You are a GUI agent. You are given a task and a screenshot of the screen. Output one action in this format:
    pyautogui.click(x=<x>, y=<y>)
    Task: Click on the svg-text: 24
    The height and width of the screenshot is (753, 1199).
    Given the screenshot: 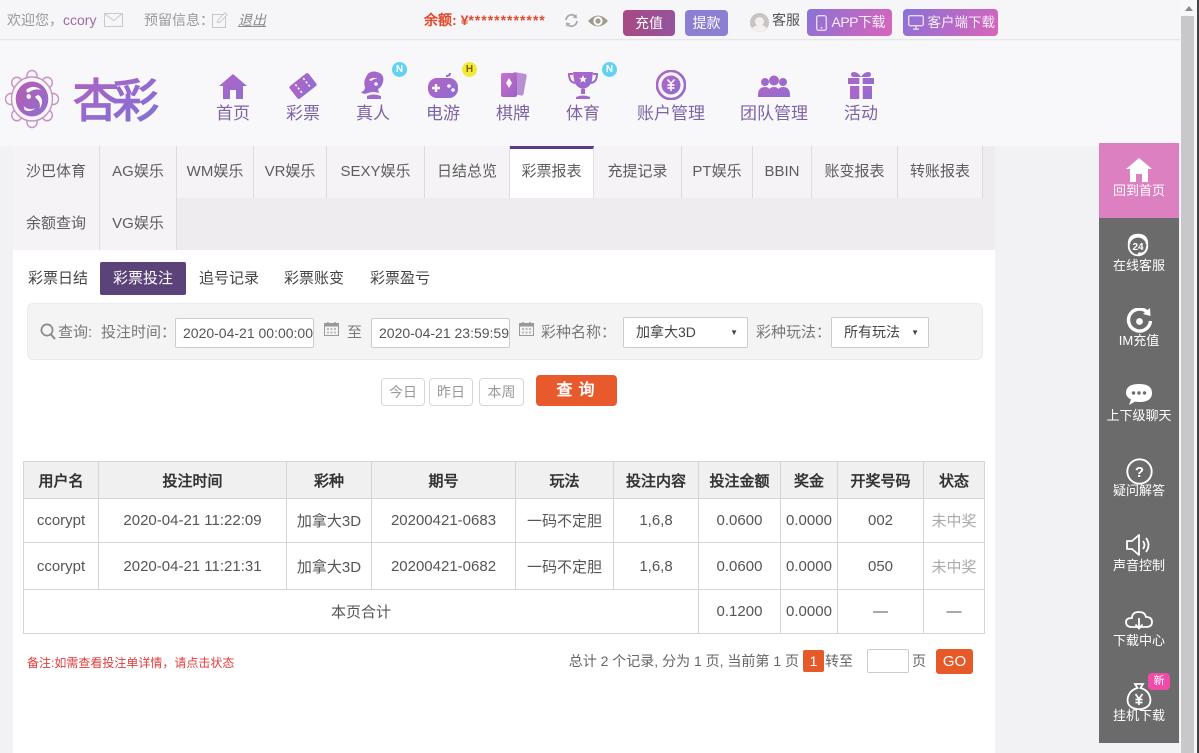 What is the action you would take?
    pyautogui.click(x=1138, y=247)
    